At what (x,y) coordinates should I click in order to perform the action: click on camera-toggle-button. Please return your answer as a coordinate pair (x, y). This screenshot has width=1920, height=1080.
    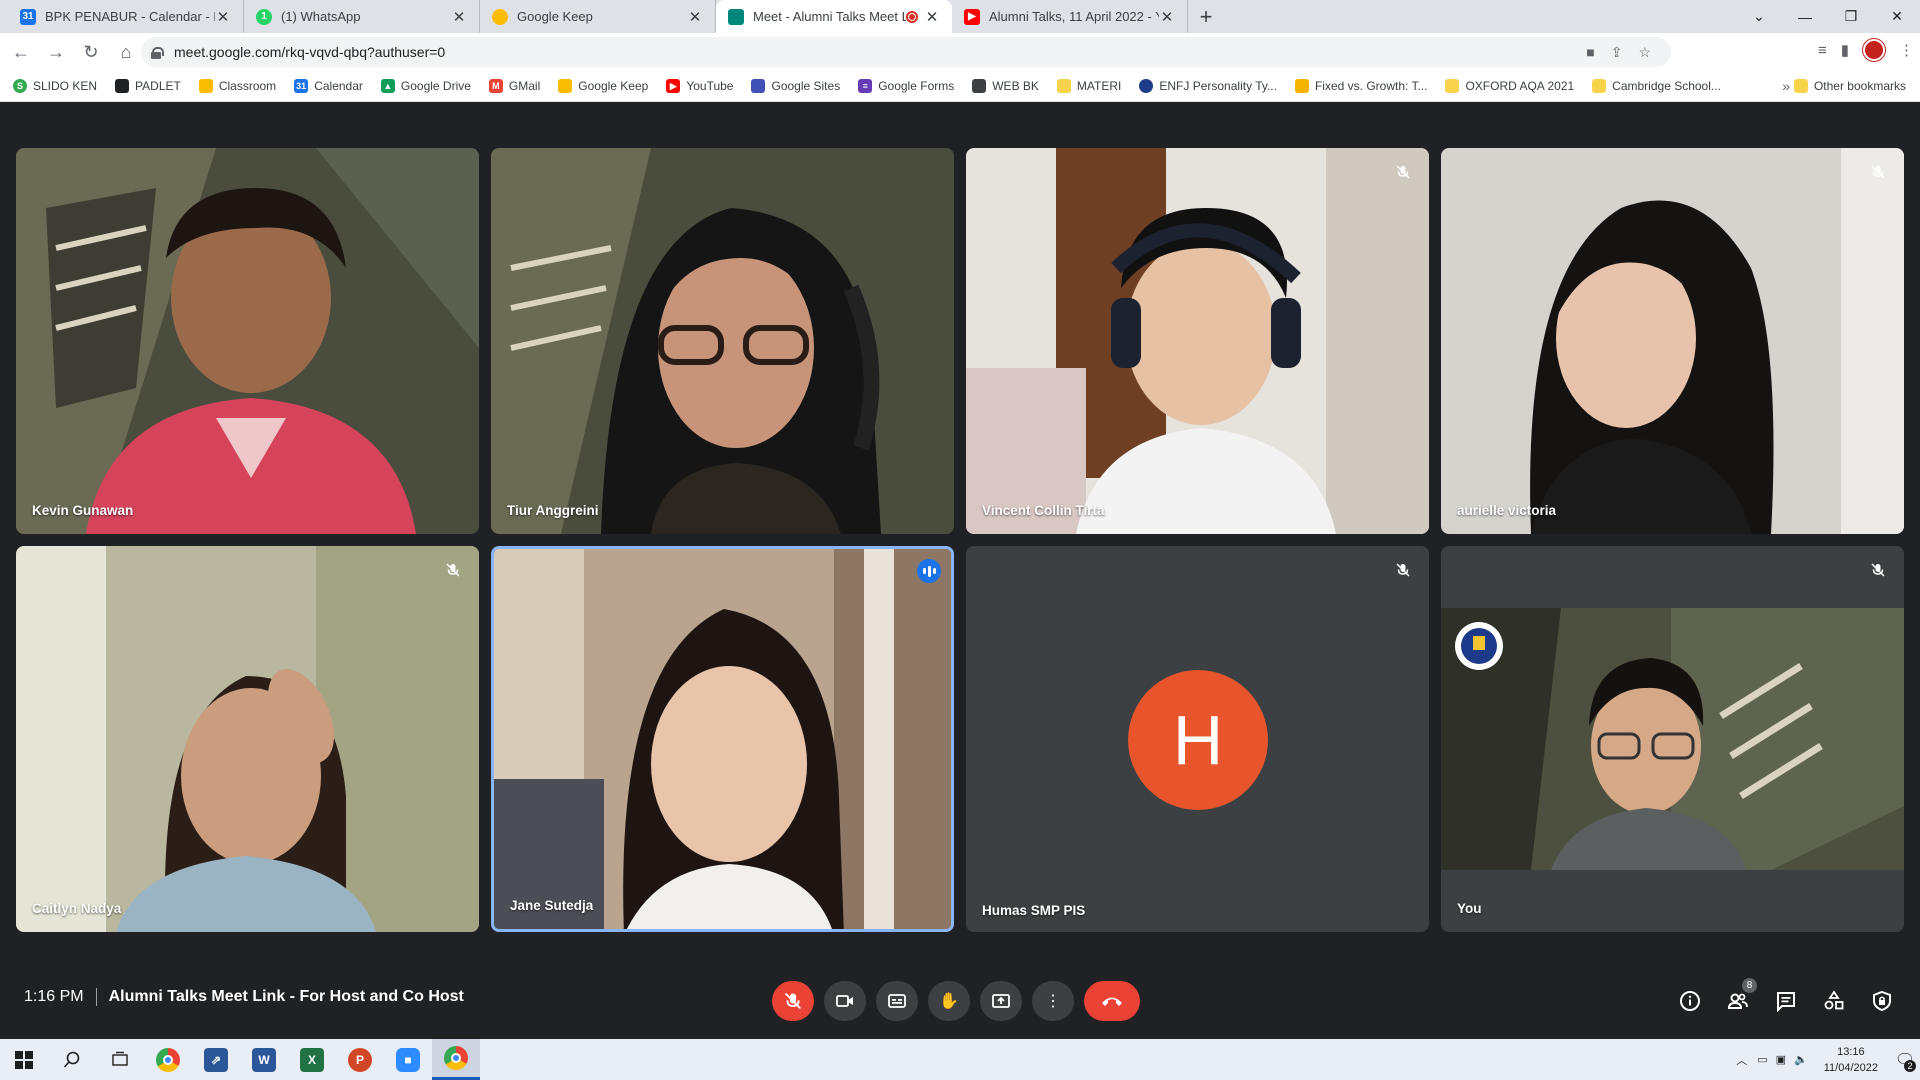
    Looking at the image, I should click on (845, 1001).